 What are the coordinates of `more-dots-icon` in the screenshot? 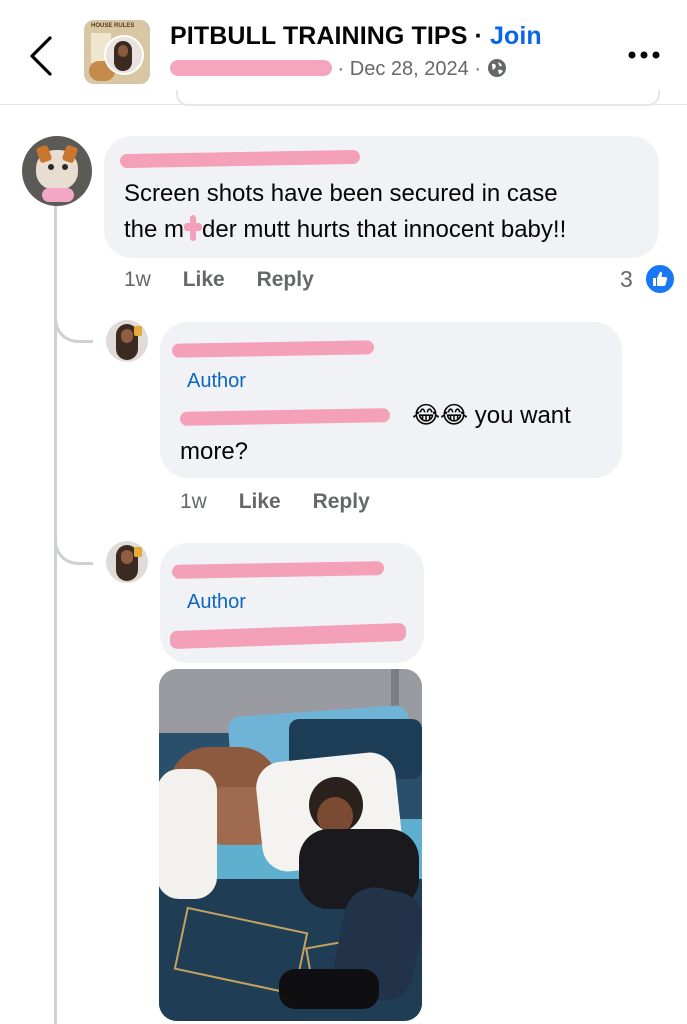 It's located at (646, 55).